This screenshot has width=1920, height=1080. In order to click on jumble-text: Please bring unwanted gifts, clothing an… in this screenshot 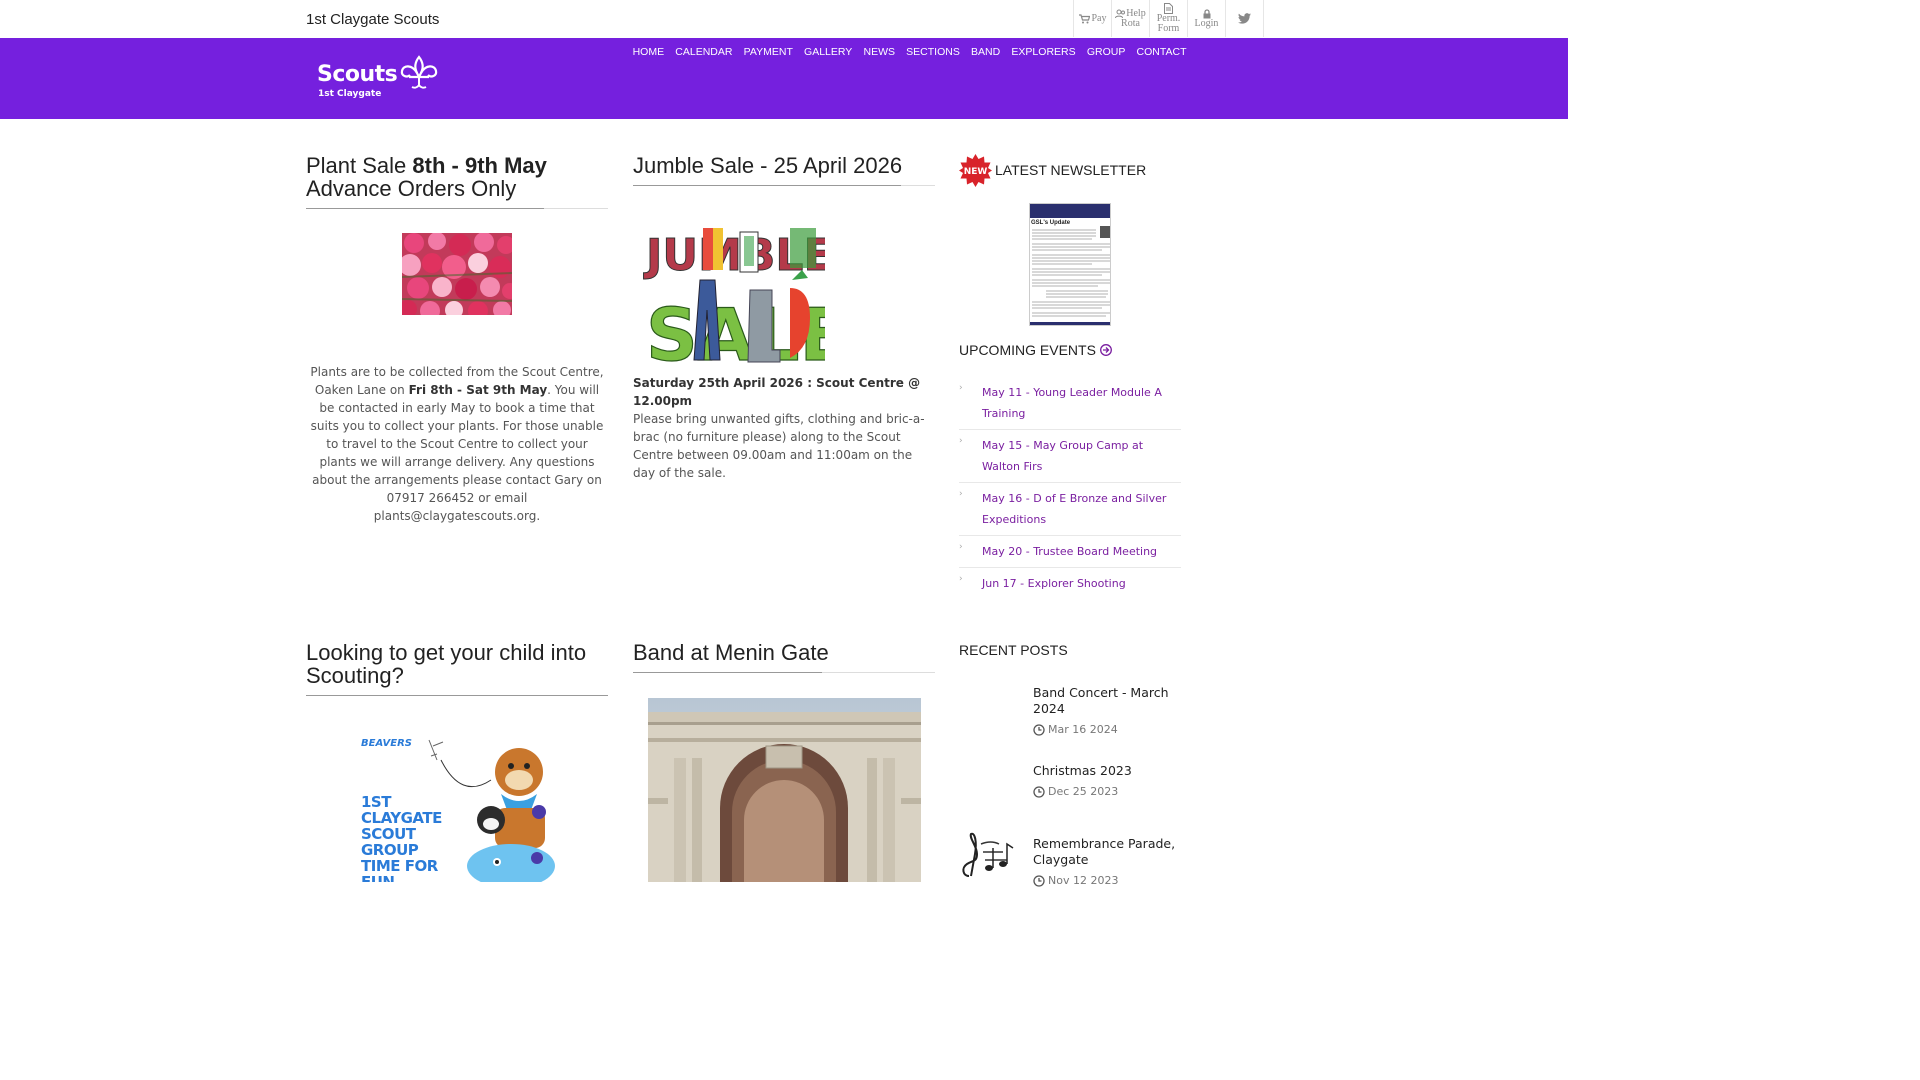, I will do `click(779, 446)`.